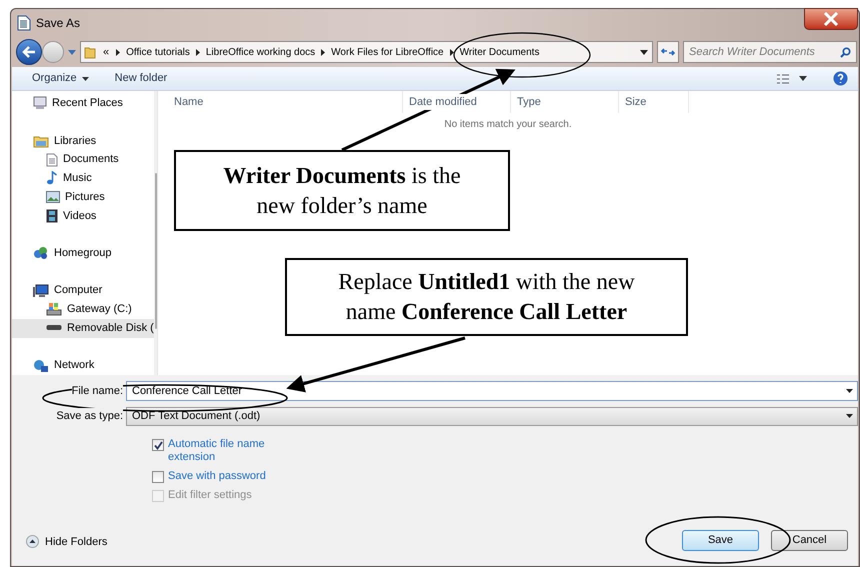 The width and height of the screenshot is (860, 567). I want to click on save-type-dropdown: ODF Text Document (.odt), so click(492, 416).